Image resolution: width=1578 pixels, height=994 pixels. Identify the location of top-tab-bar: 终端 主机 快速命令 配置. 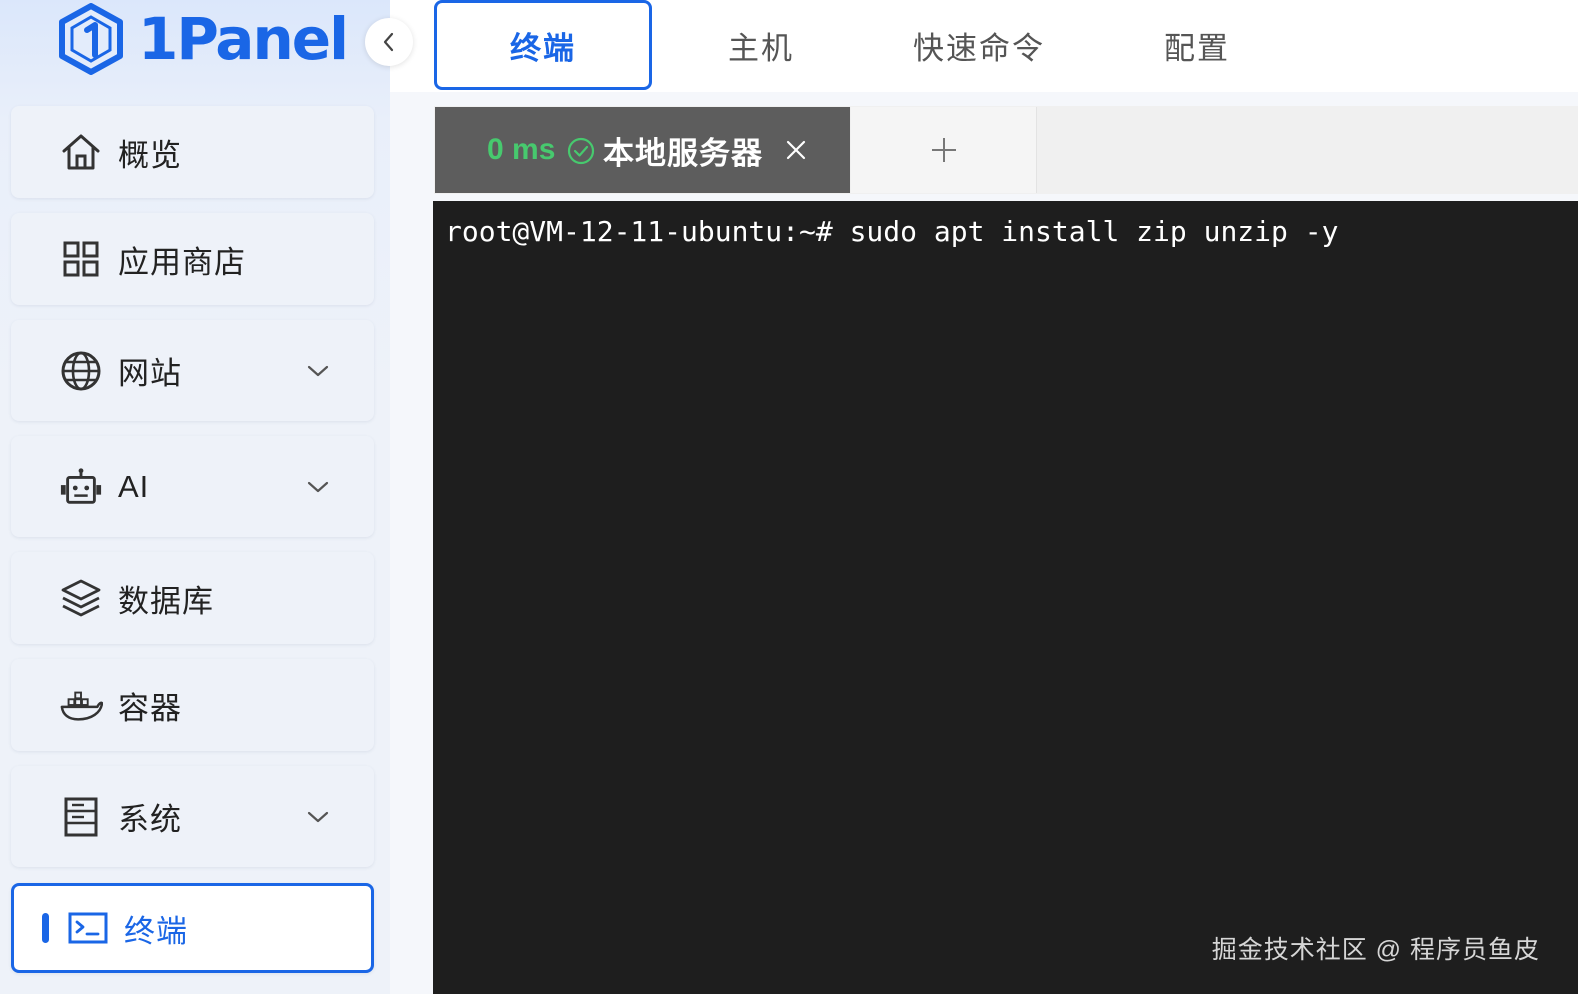
(984, 46).